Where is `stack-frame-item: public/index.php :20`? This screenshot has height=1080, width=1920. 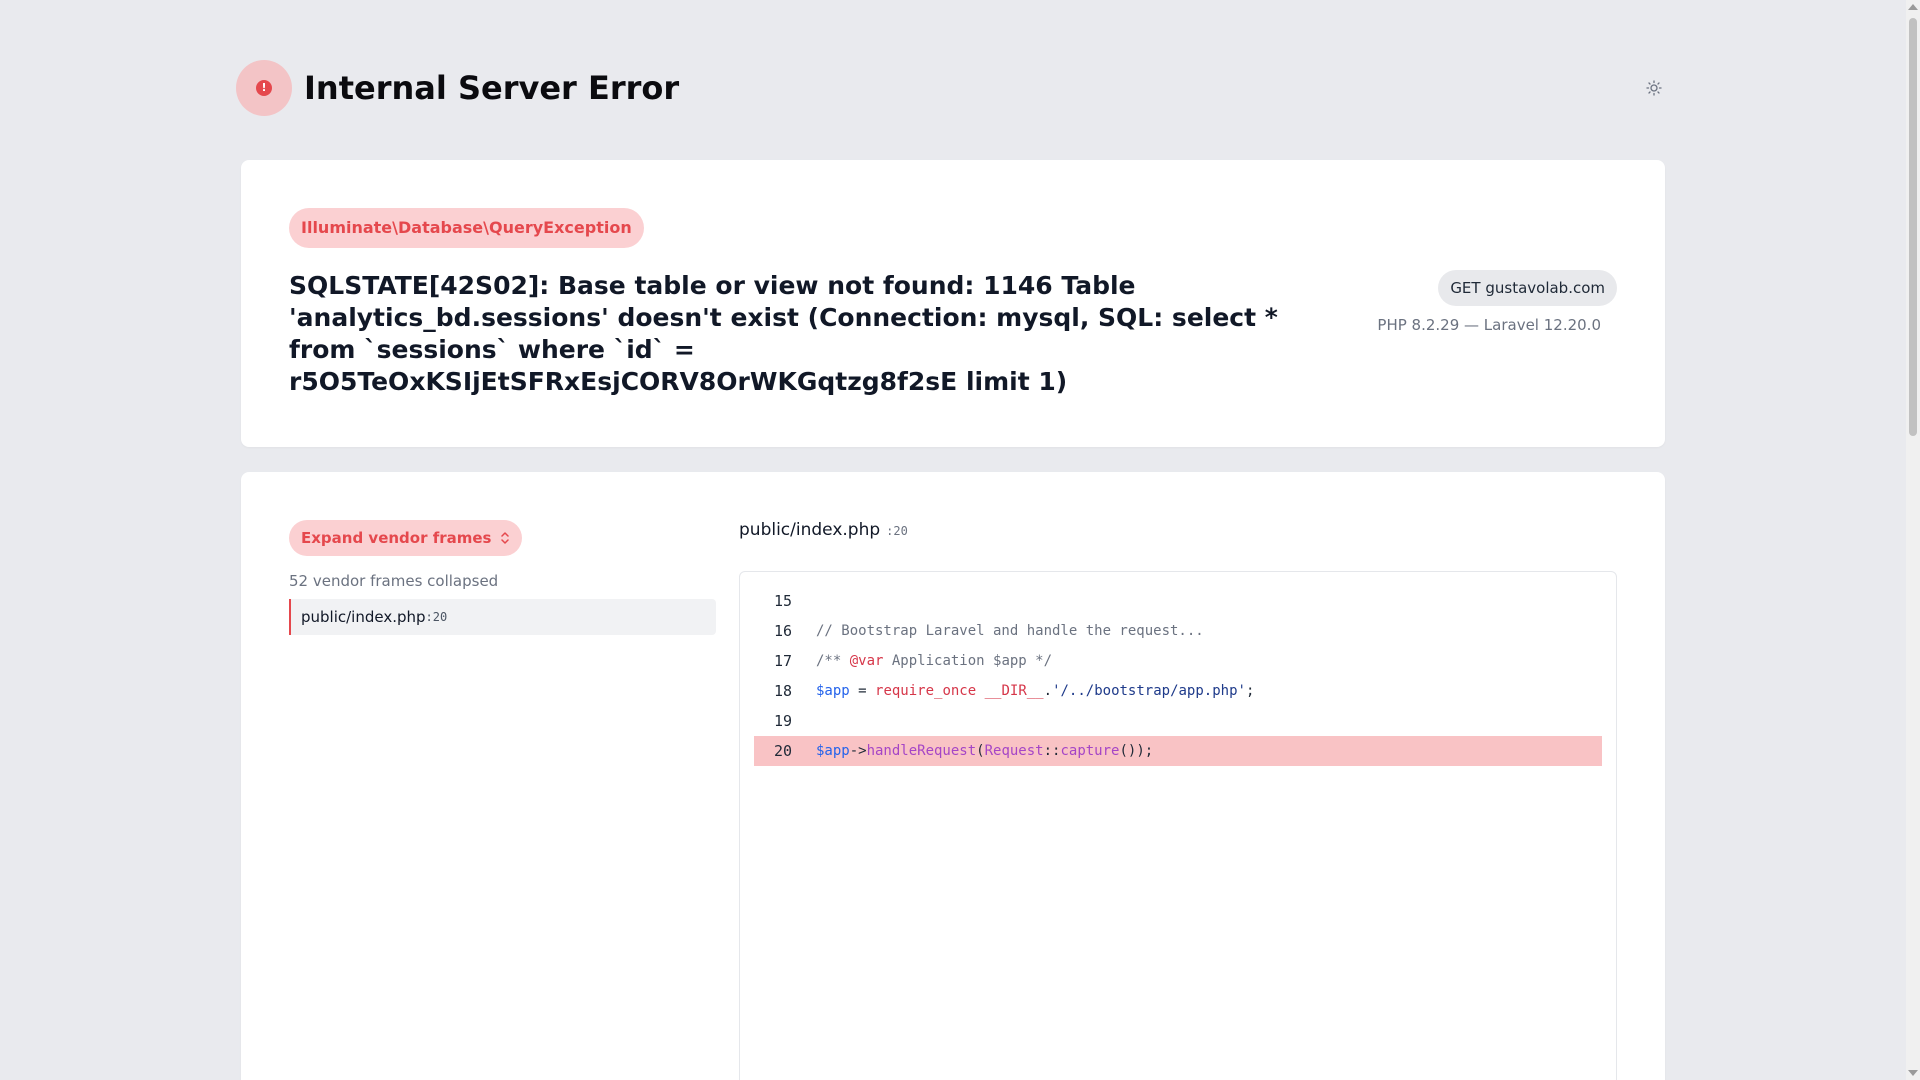 stack-frame-item: public/index.php :20 is located at coordinates (502, 617).